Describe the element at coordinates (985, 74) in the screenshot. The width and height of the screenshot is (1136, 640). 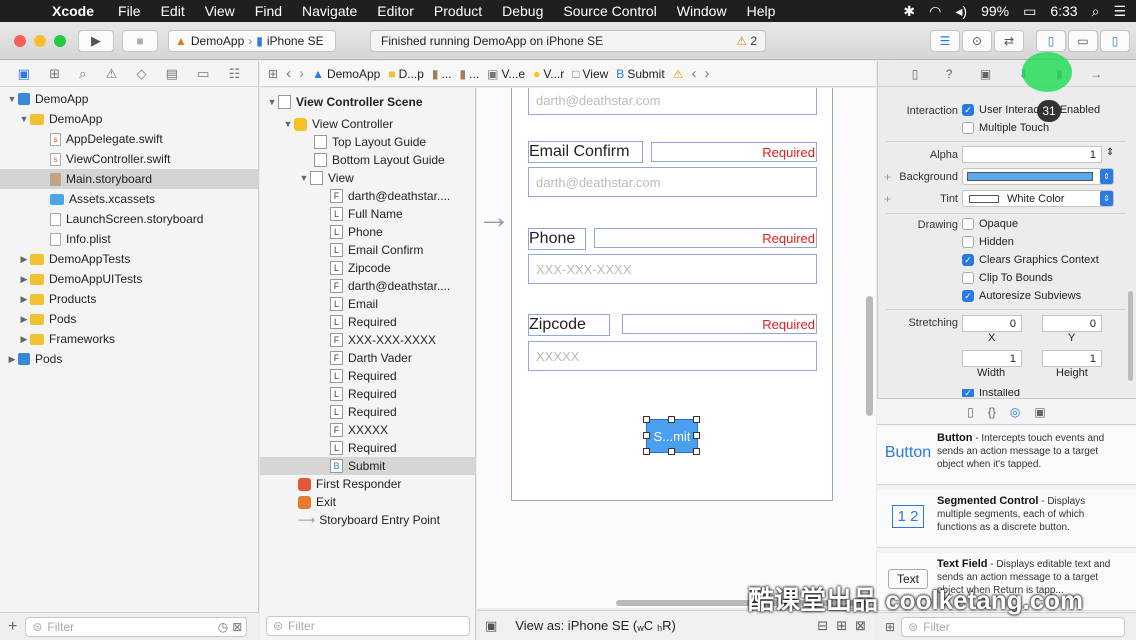
I see `identity-inspector-icon: ▣` at that location.